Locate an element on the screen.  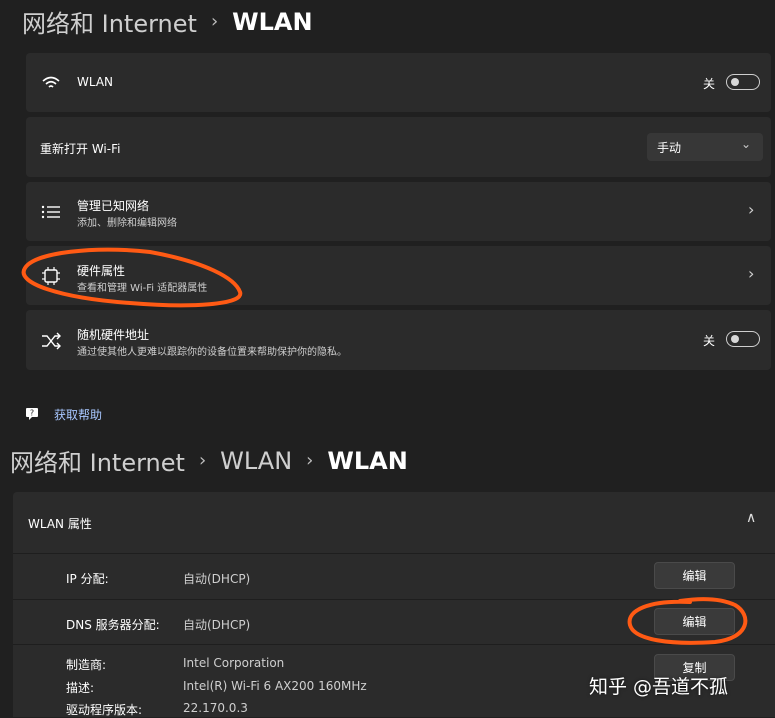
hardware-annotation-ellipse is located at coordinates (132, 277).